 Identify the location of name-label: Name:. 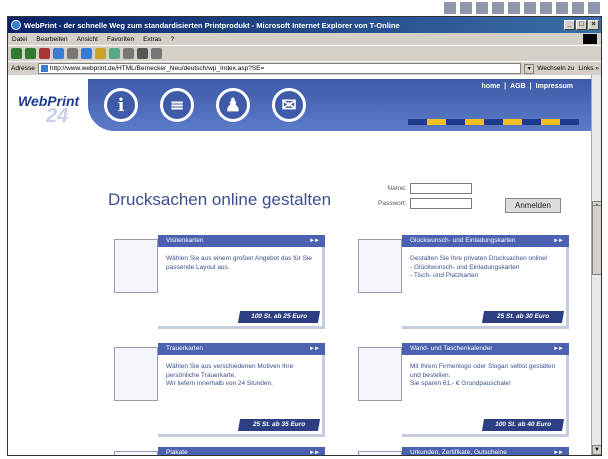
(397, 188).